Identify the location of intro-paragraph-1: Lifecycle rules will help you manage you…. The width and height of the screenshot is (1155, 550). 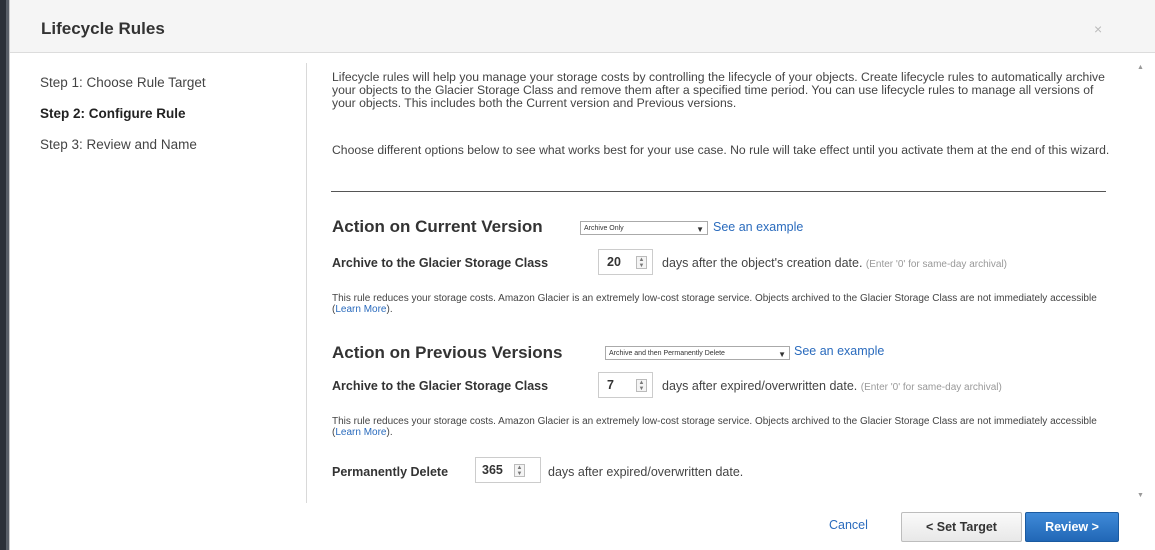
(718, 90).